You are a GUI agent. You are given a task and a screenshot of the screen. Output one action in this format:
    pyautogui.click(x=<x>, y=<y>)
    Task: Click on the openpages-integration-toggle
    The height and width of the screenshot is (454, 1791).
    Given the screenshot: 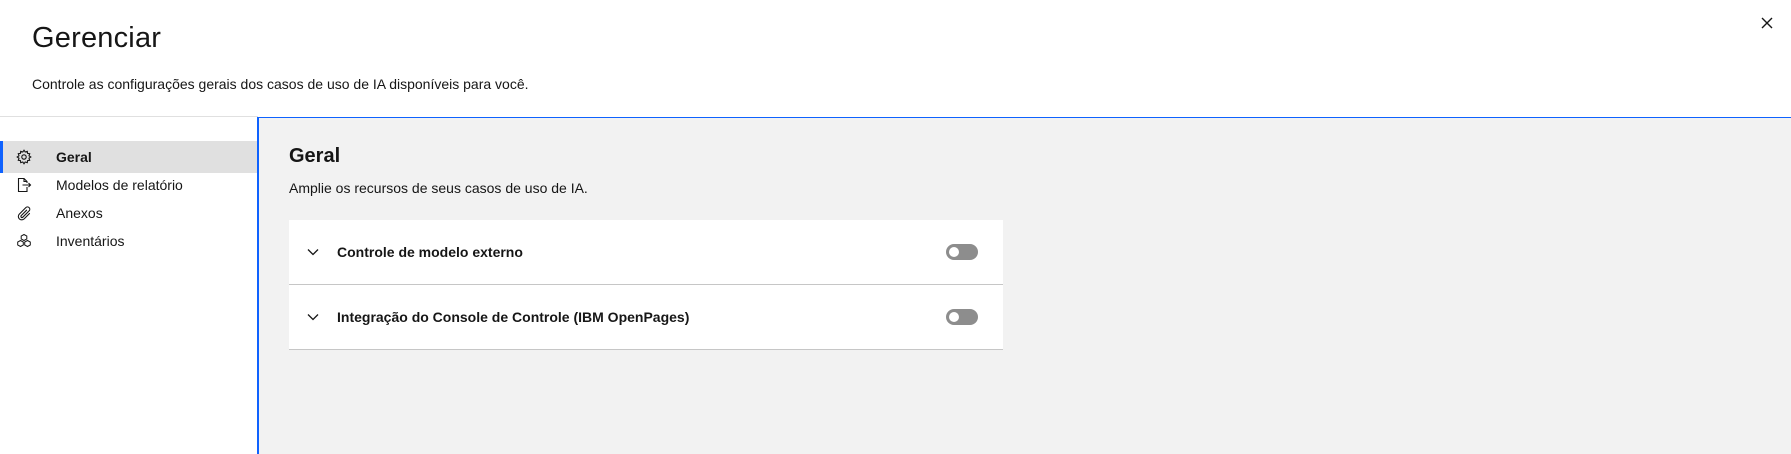 What is the action you would take?
    pyautogui.click(x=962, y=317)
    